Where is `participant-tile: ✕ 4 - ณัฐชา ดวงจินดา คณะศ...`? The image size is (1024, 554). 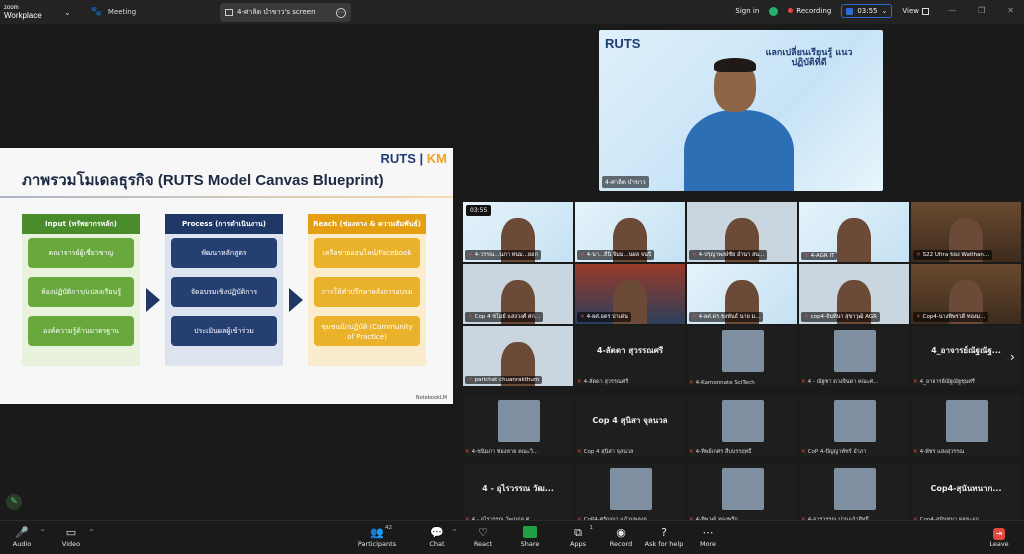
participant-tile: ✕ 4 - ณัฐชา ดวงจินดา คณะศ... is located at coordinates (854, 356).